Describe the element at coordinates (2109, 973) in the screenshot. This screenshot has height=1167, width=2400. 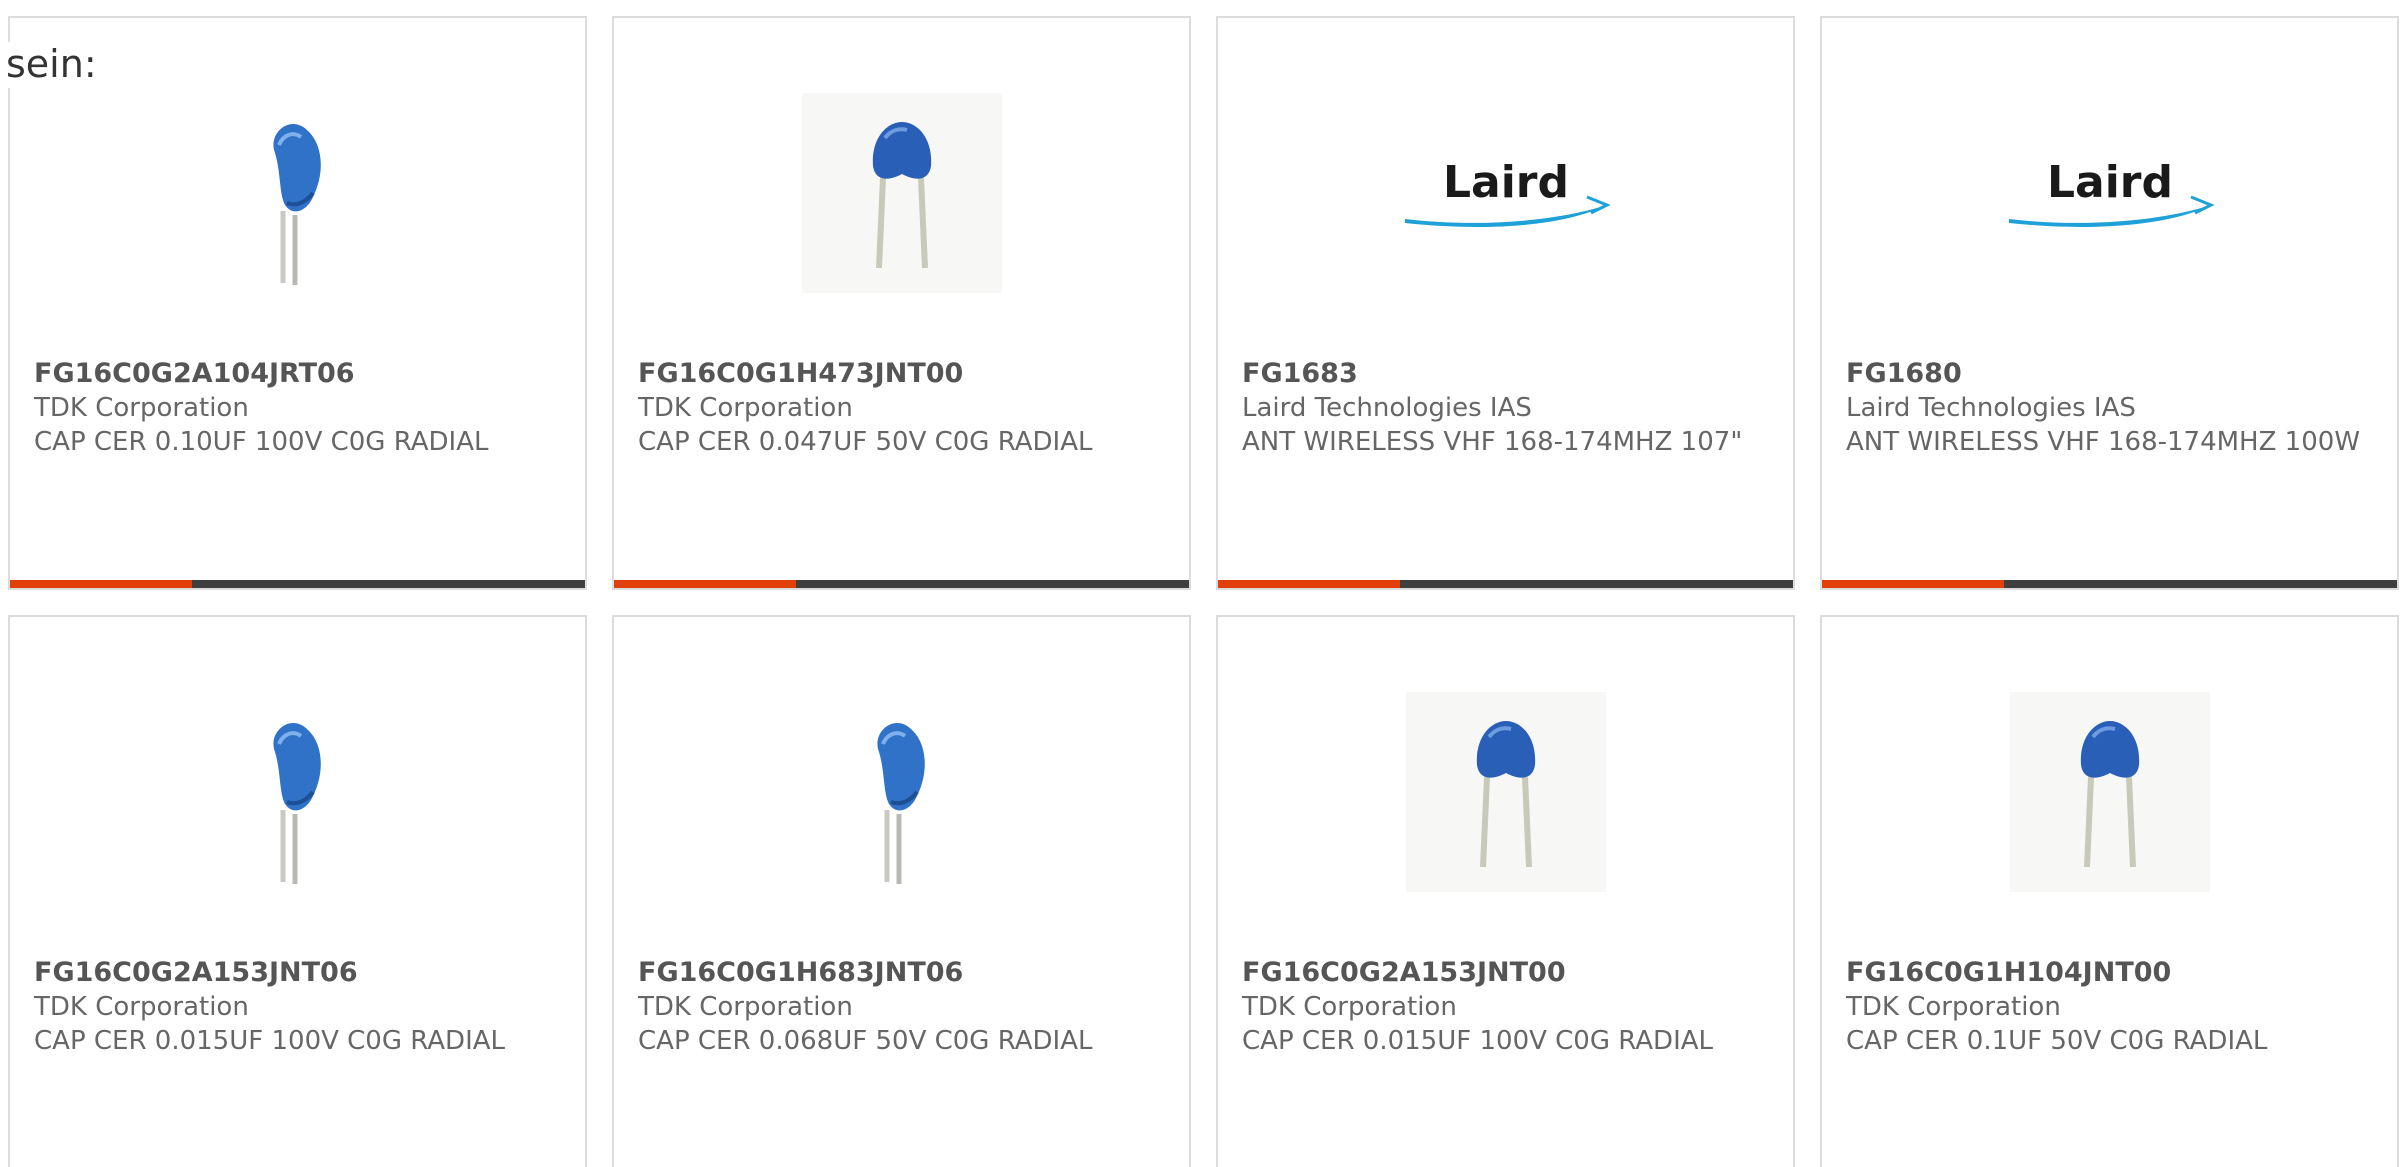
I see `part-number: FG16C0G1H104JNT00` at that location.